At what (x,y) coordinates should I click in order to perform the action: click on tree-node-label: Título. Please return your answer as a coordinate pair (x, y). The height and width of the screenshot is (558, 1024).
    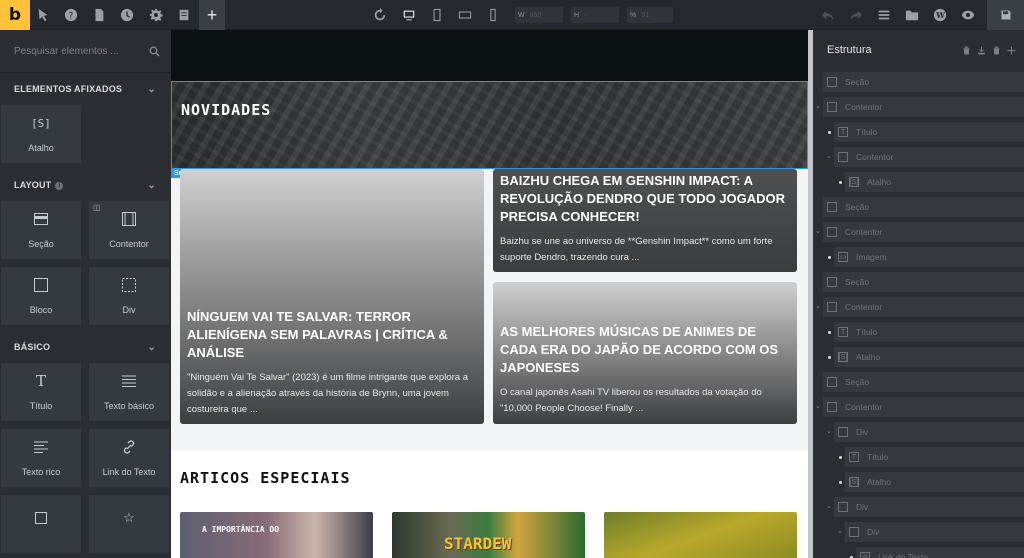
    Looking at the image, I should click on (878, 457).